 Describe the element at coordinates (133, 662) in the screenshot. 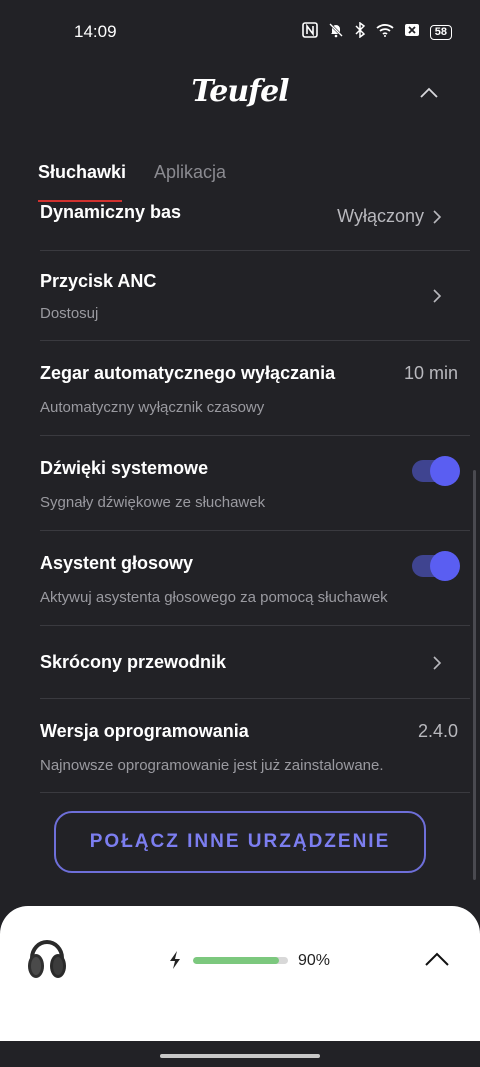

I see `setting-title: Skrócony przewodnik` at that location.